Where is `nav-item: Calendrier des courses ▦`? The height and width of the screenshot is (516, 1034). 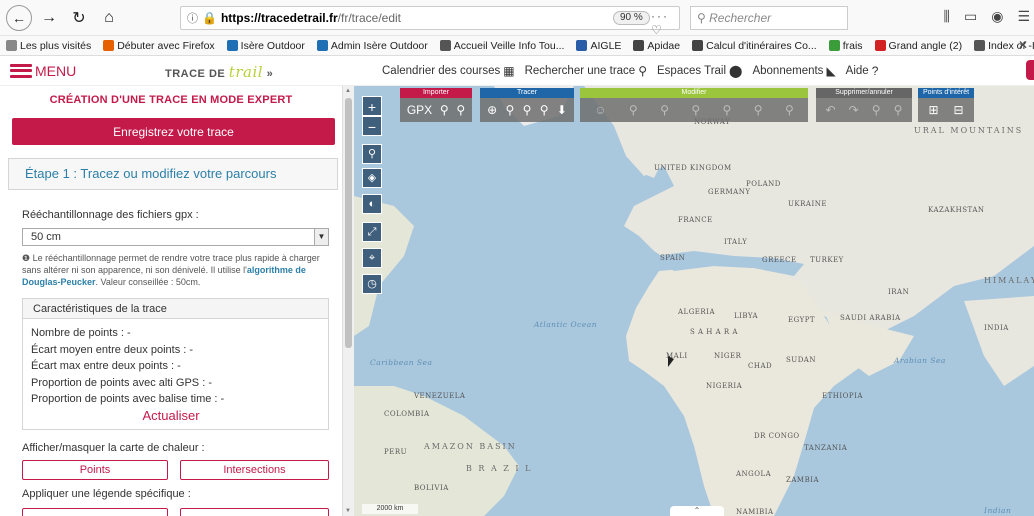 nav-item: Calendrier des courses ▦ is located at coordinates (448, 71).